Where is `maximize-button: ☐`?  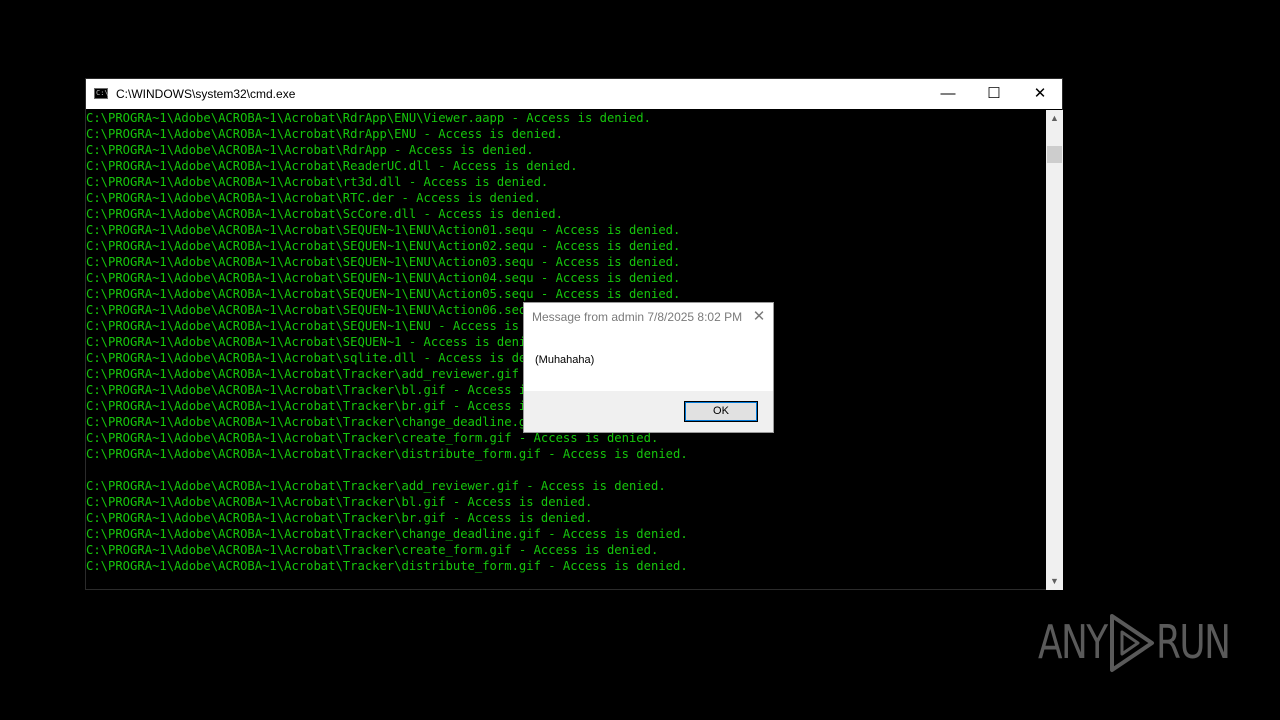
maximize-button: ☐ is located at coordinates (994, 94).